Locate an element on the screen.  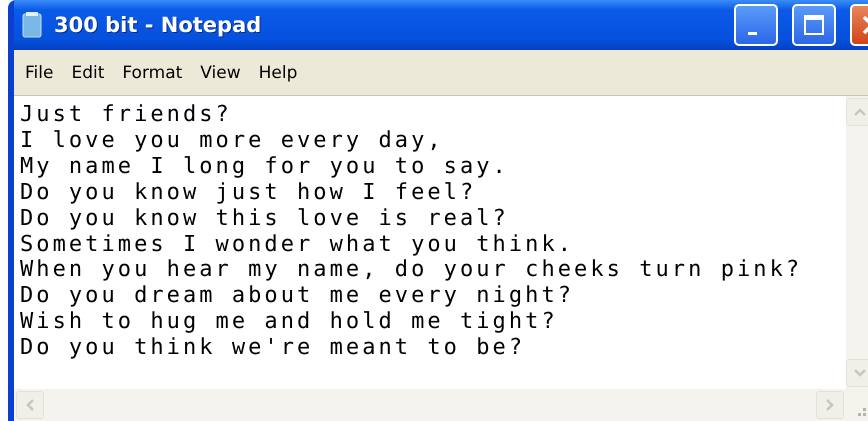
vertical-scrollbar is located at coordinates (857, 242).